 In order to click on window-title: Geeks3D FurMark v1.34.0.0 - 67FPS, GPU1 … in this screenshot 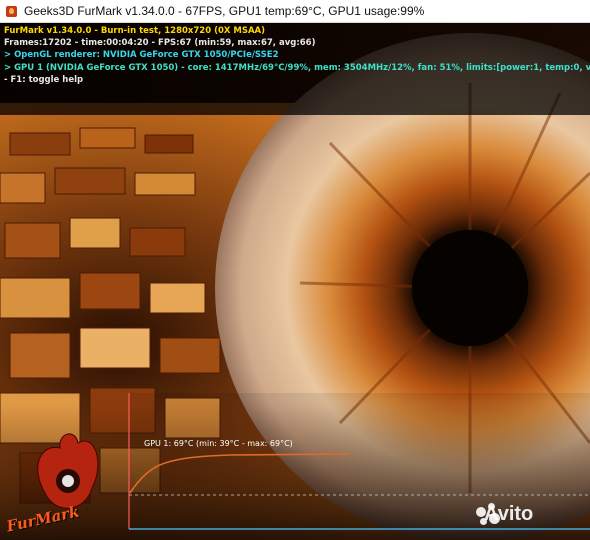, I will do `click(224, 11)`.